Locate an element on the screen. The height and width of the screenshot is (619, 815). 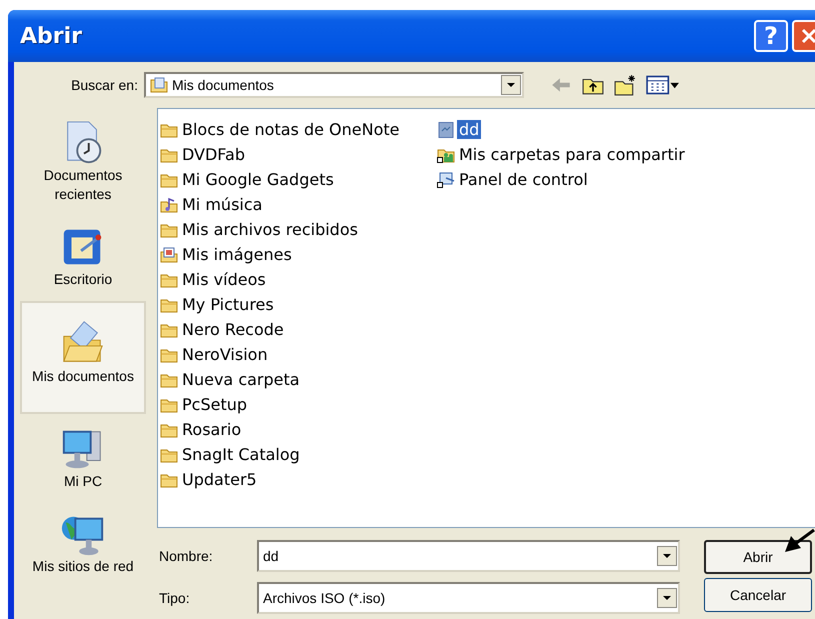
file-name: dd is located at coordinates (469, 129).